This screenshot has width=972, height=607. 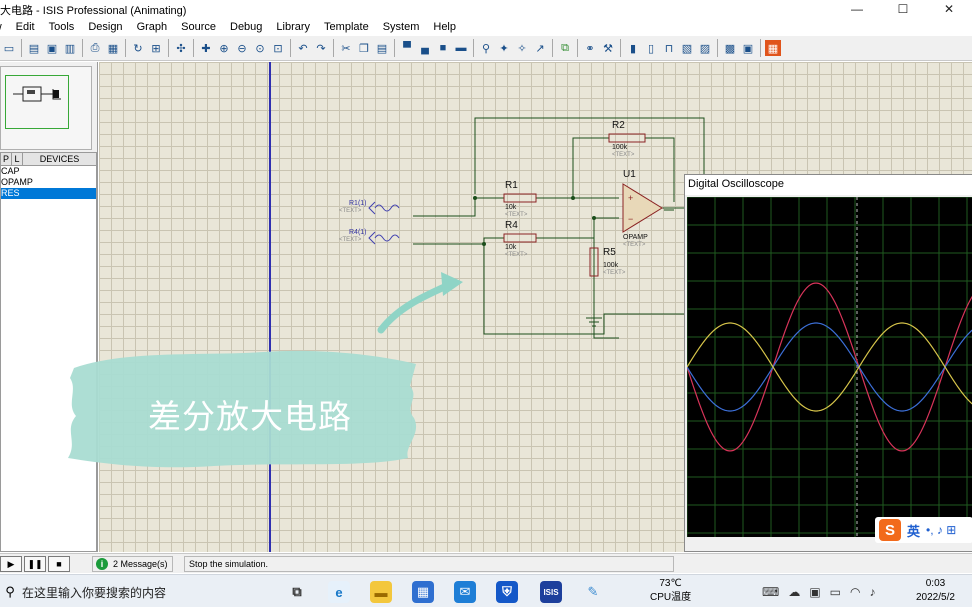 What do you see at coordinates (346, 48) in the screenshot?
I see `cut-icon: ✂` at bounding box center [346, 48].